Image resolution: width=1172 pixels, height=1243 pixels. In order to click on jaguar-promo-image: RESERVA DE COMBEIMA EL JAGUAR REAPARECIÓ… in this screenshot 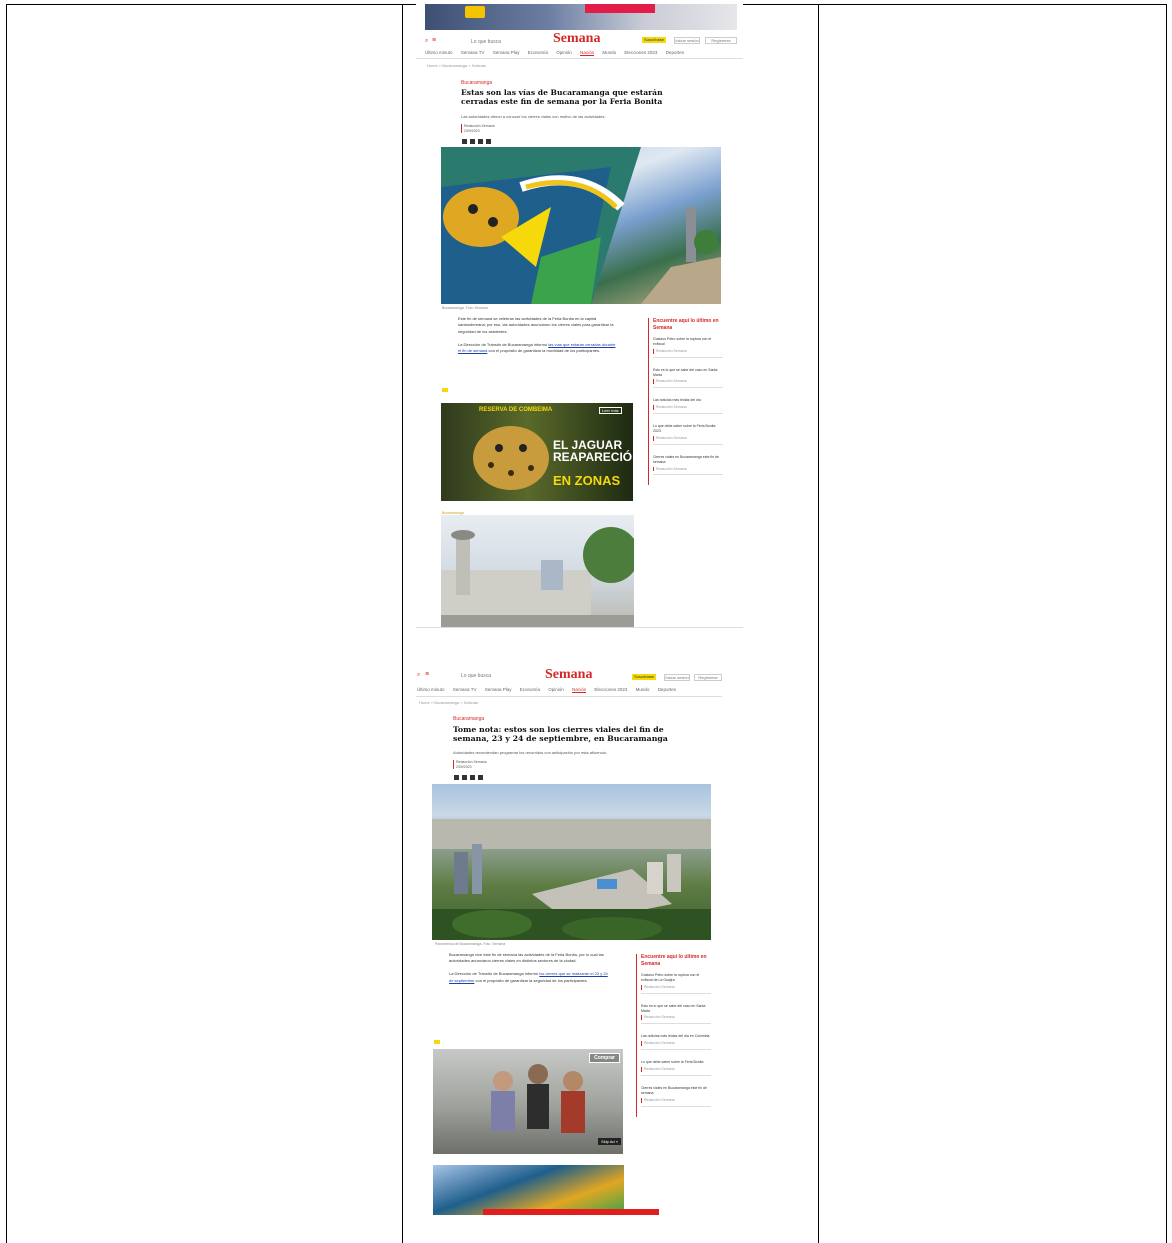, I will do `click(537, 452)`.